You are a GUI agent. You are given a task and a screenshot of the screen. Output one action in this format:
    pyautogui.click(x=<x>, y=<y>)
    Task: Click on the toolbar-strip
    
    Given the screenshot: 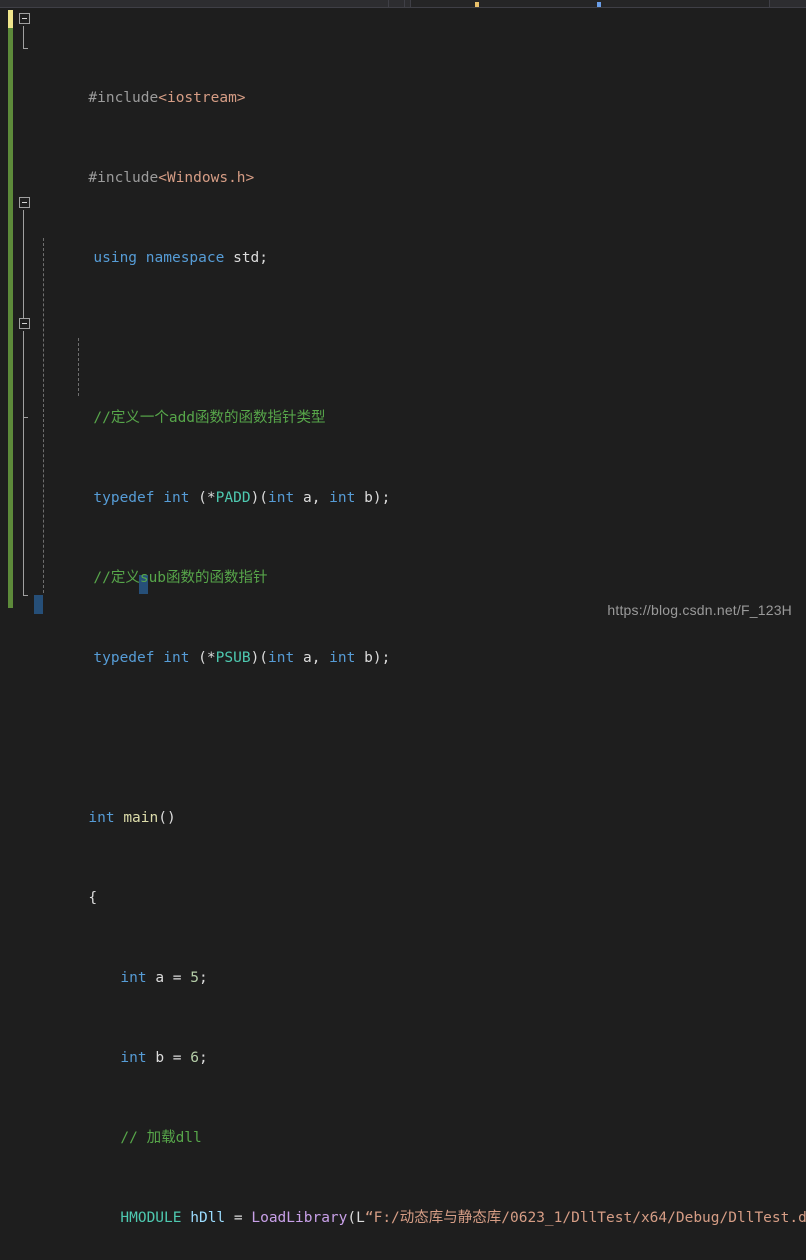 What is the action you would take?
    pyautogui.click(x=403, y=4)
    